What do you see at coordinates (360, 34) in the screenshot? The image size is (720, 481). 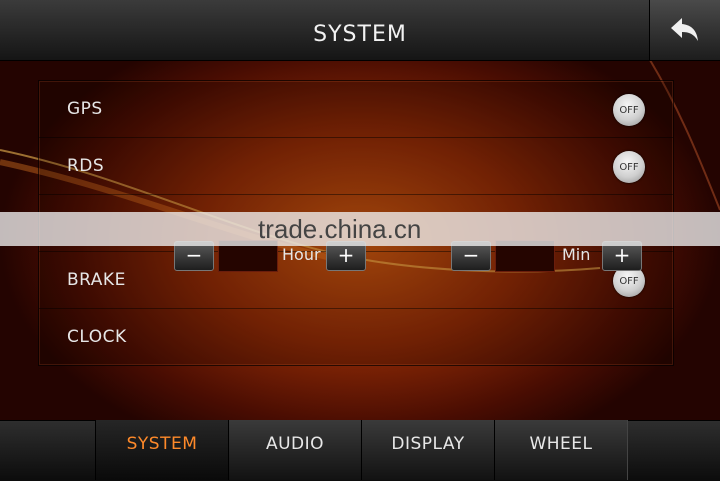 I see `page-title: SYSTEM` at bounding box center [360, 34].